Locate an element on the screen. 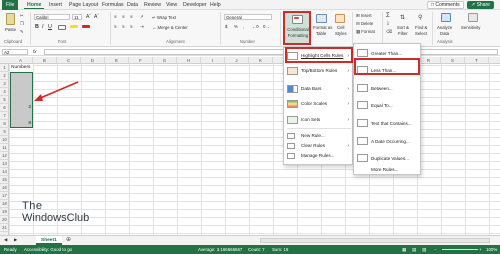  row-header: 10 is located at coordinates (4, 140).